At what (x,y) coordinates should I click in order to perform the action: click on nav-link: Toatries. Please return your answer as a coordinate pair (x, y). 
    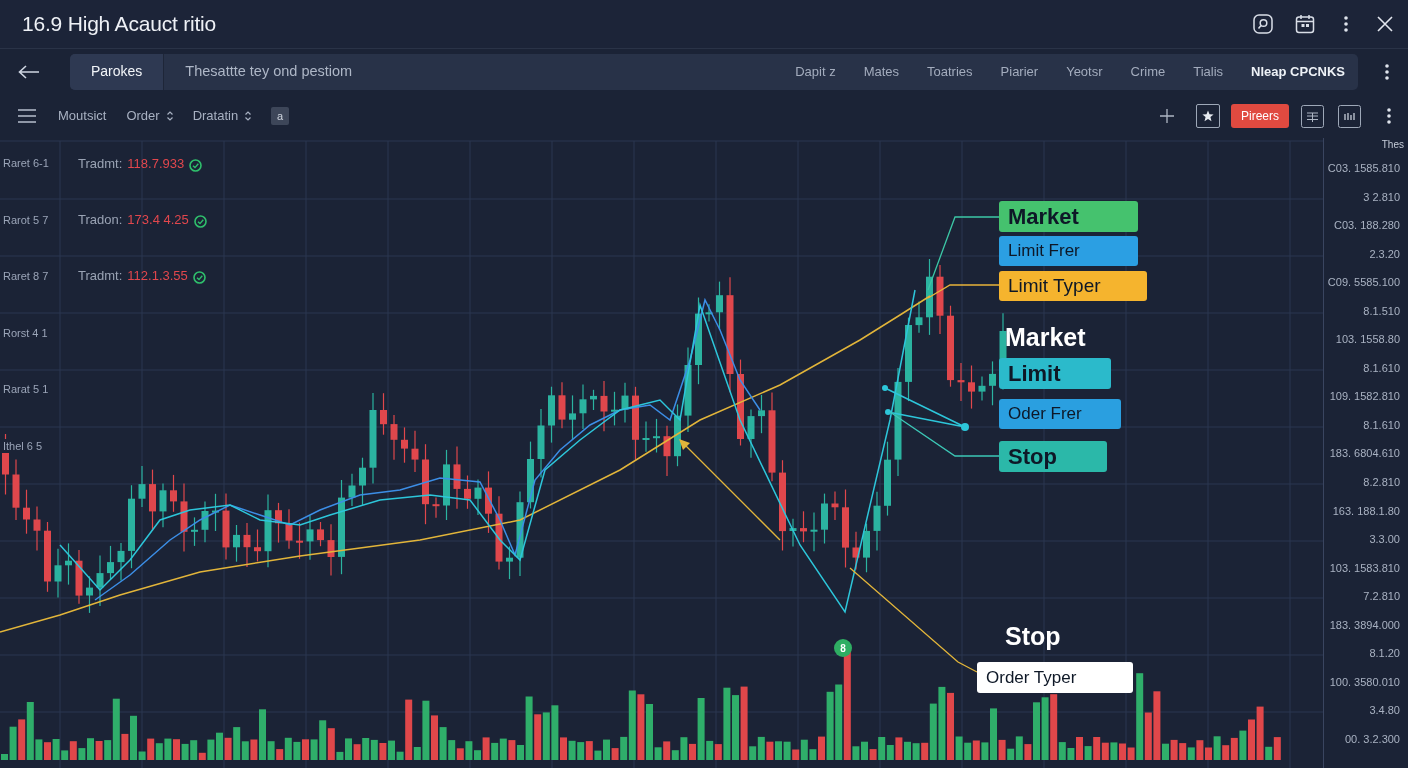
    Looking at the image, I should click on (950, 71).